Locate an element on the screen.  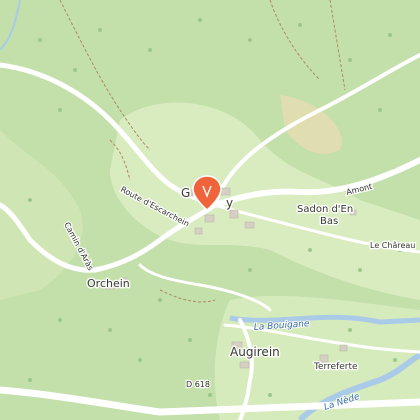
place-label-sadon-2: Bas is located at coordinates (329, 221).